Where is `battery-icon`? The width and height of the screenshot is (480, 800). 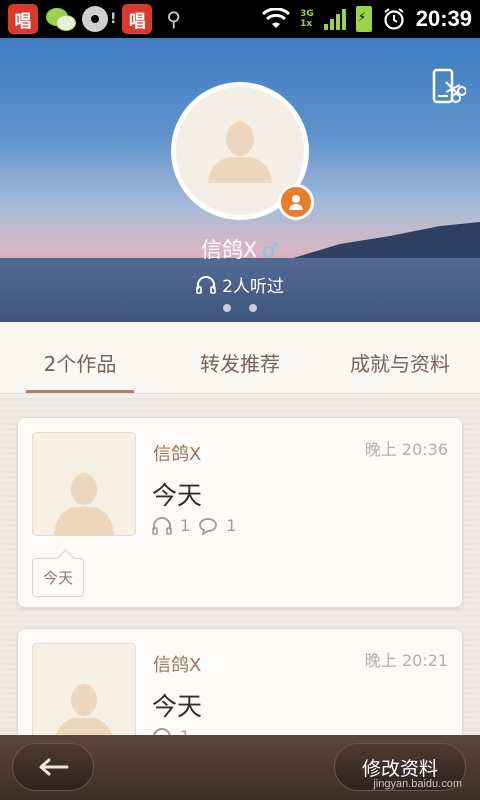
battery-icon is located at coordinates (363, 19).